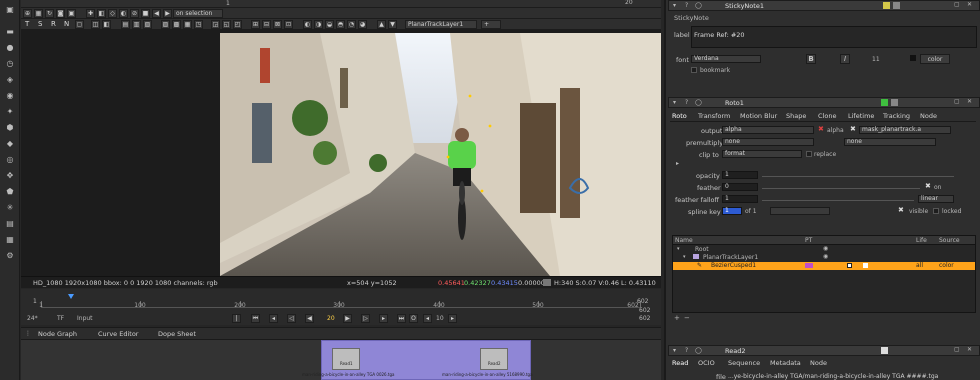  What do you see at coordinates (732, 211) in the screenshot?
I see `spline-key-field: 1` at bounding box center [732, 211].